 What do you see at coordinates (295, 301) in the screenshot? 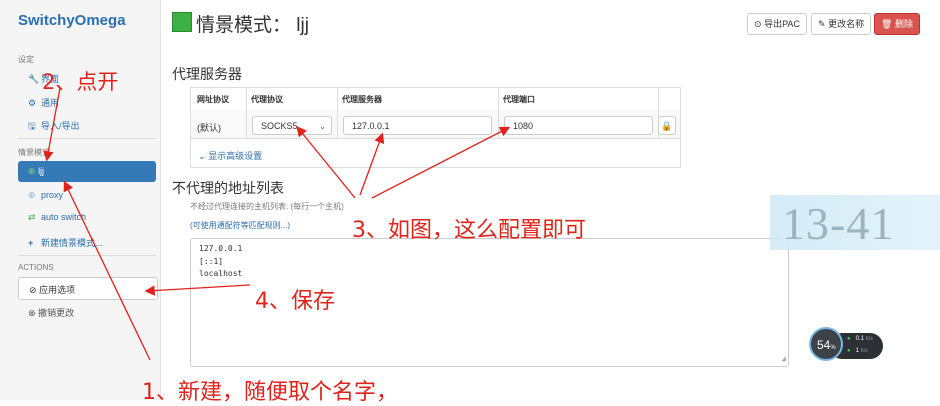
I see `annotation-step-4: 4、保存` at bounding box center [295, 301].